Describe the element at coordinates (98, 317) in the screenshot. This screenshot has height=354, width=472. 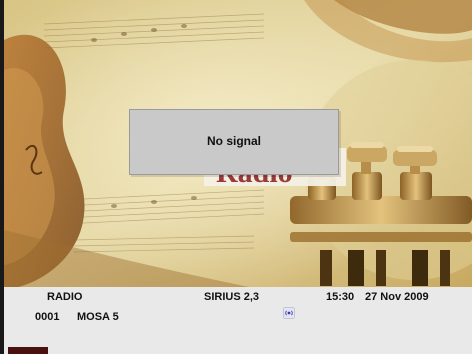
I see `channel-name: MOSA 5` at that location.